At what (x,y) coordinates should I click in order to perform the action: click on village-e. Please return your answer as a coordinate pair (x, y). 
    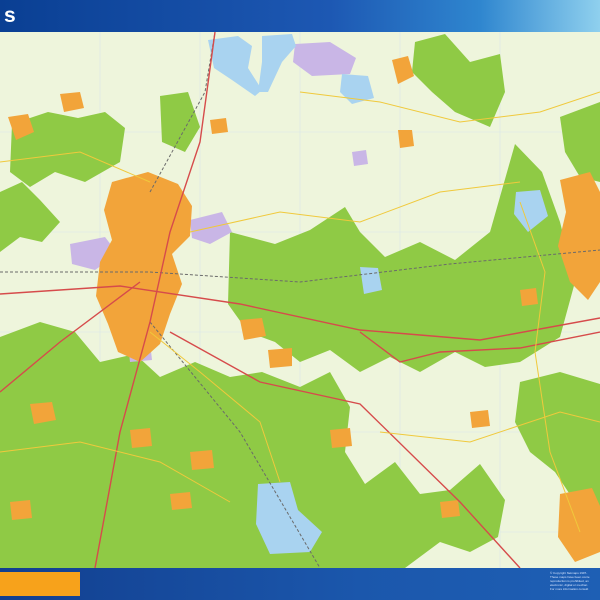
    Looking at the image, I should click on (43, 413).